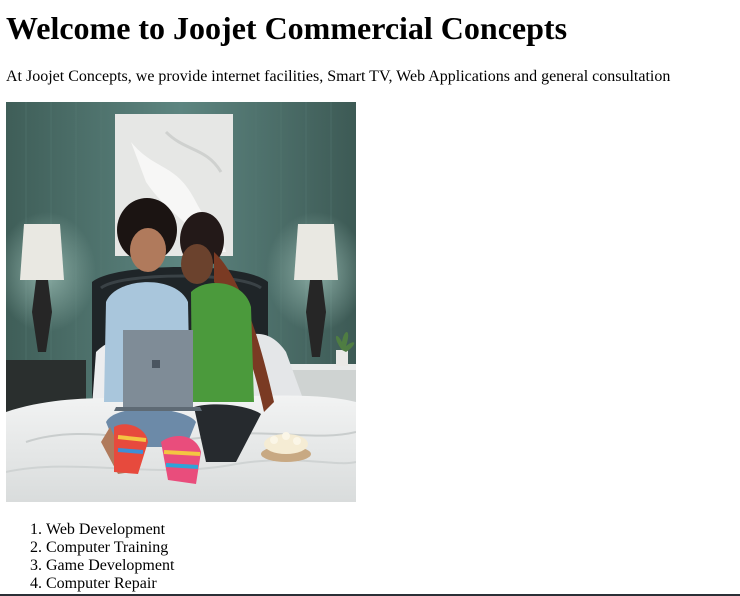 This screenshot has width=740, height=596. I want to click on page-title: Welcome to Joojet Commercial Concepts, so click(287, 28).